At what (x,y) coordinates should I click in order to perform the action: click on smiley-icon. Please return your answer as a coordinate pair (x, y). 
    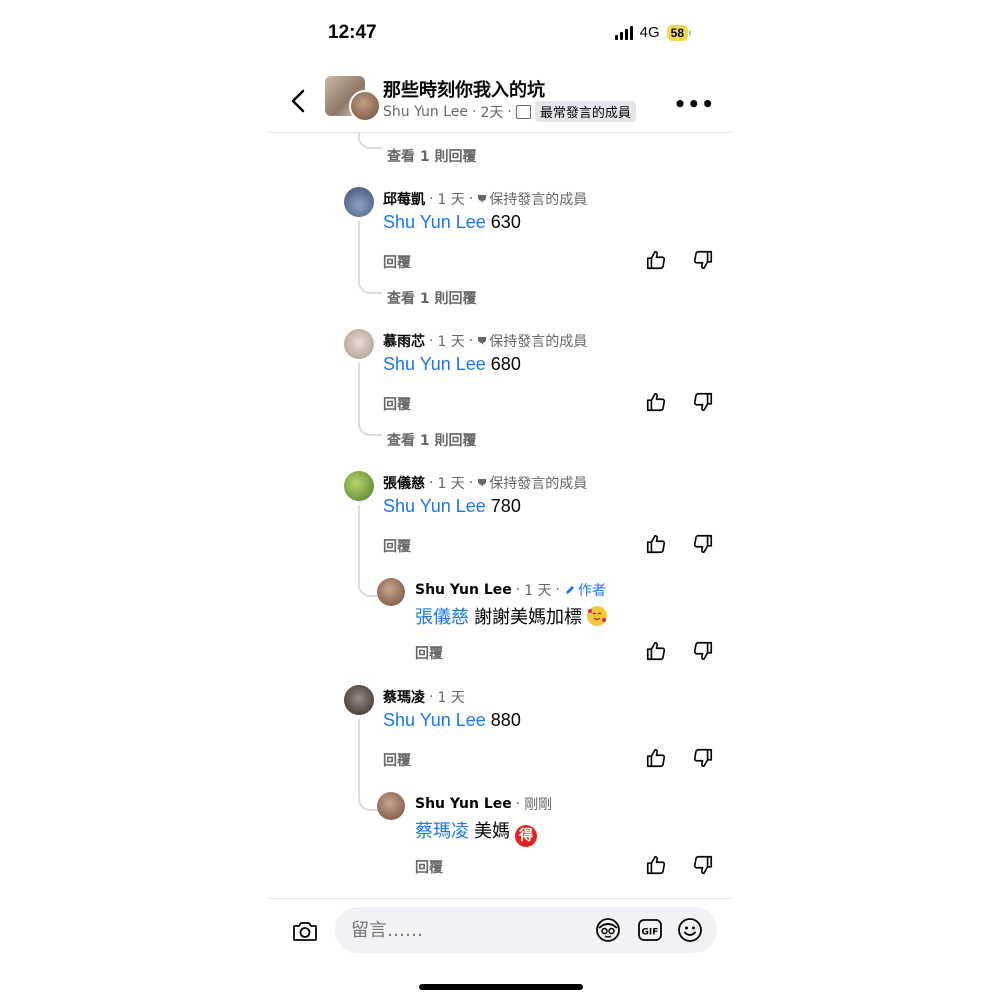
    Looking at the image, I should click on (690, 930).